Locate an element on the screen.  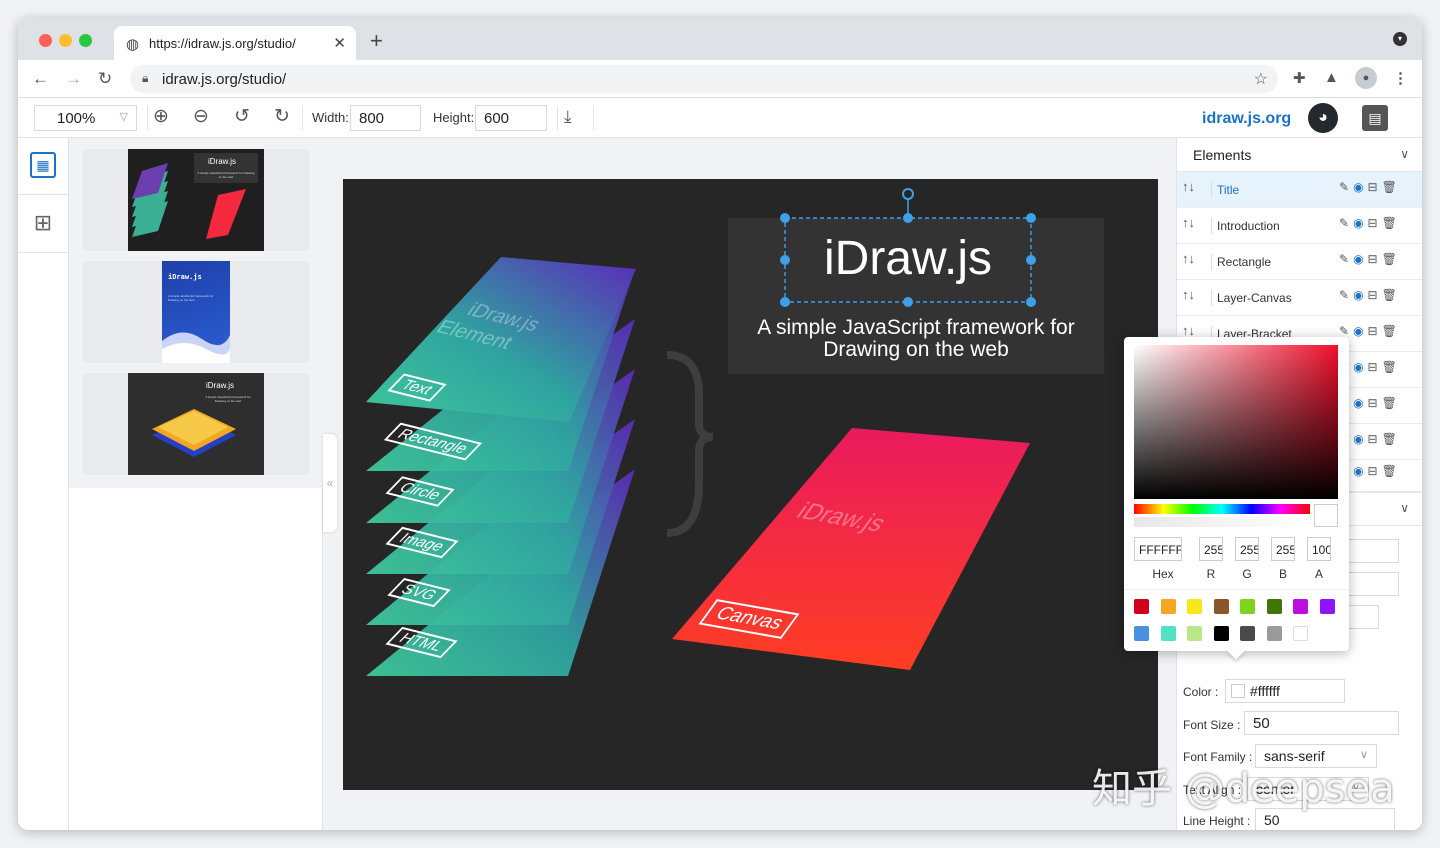
menu-kebab-icon: ⋮ is located at coordinates (1400, 78).